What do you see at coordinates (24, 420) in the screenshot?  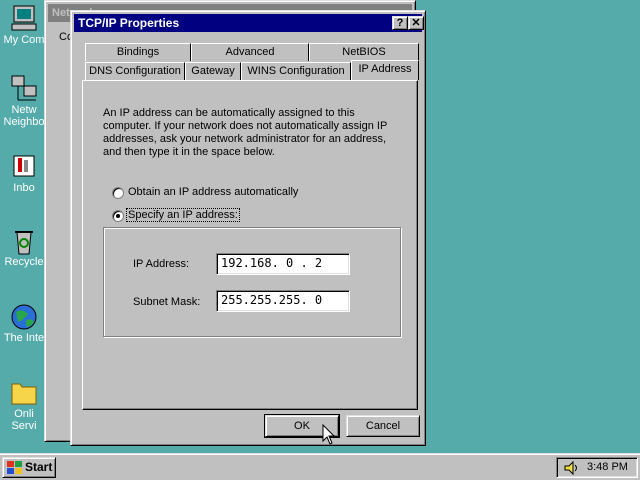 I see `desktop-icon-label: Onli Servi` at bounding box center [24, 420].